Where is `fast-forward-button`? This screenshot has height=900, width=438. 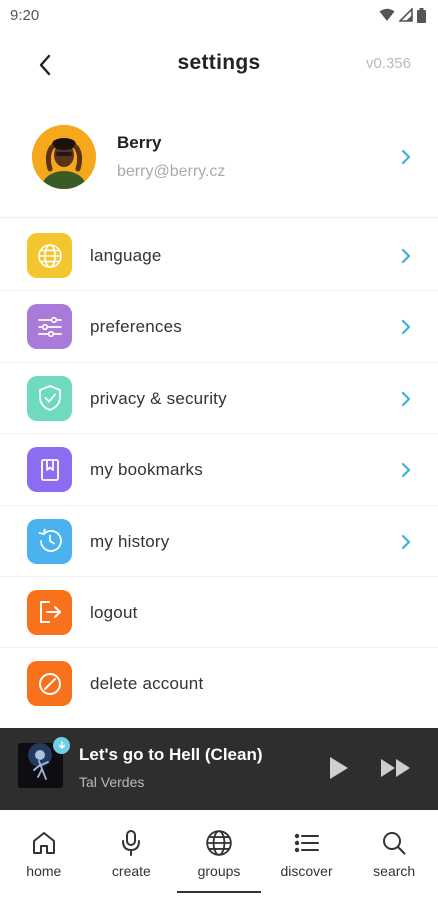 fast-forward-button is located at coordinates (396, 768).